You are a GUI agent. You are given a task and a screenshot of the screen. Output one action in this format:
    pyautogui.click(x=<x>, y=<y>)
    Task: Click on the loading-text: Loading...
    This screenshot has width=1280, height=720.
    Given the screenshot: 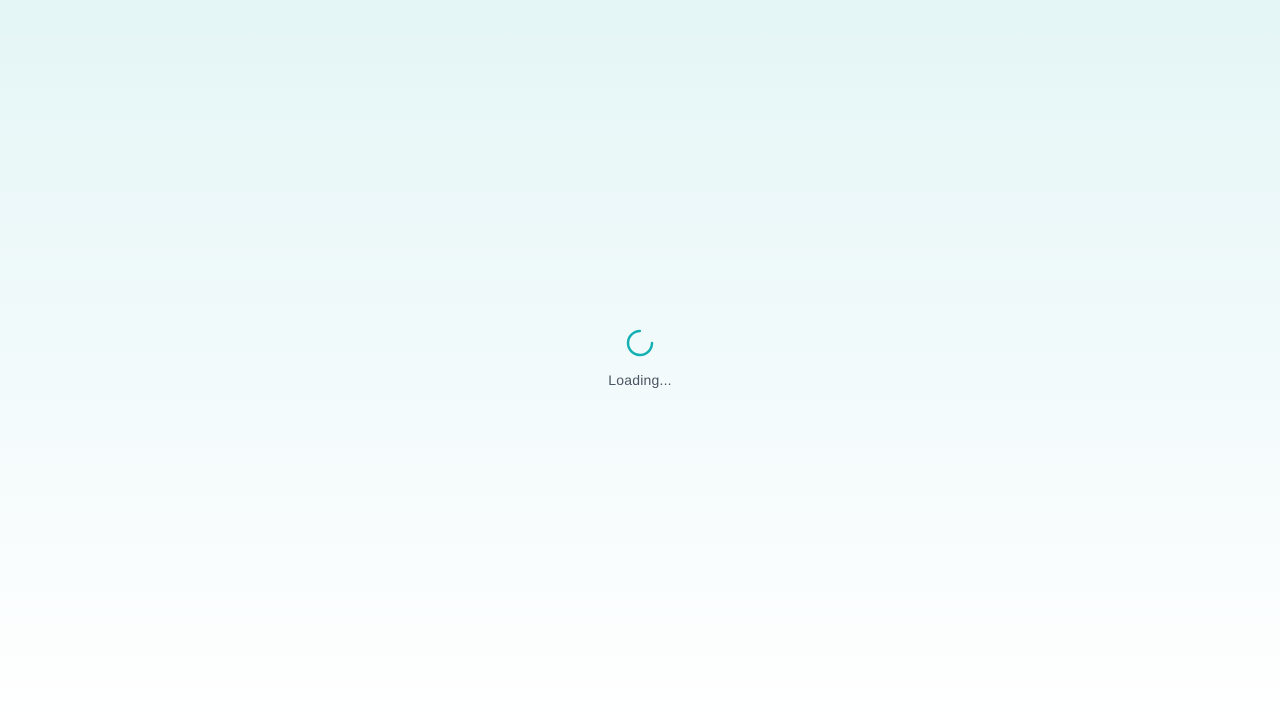 What is the action you would take?
    pyautogui.click(x=640, y=380)
    